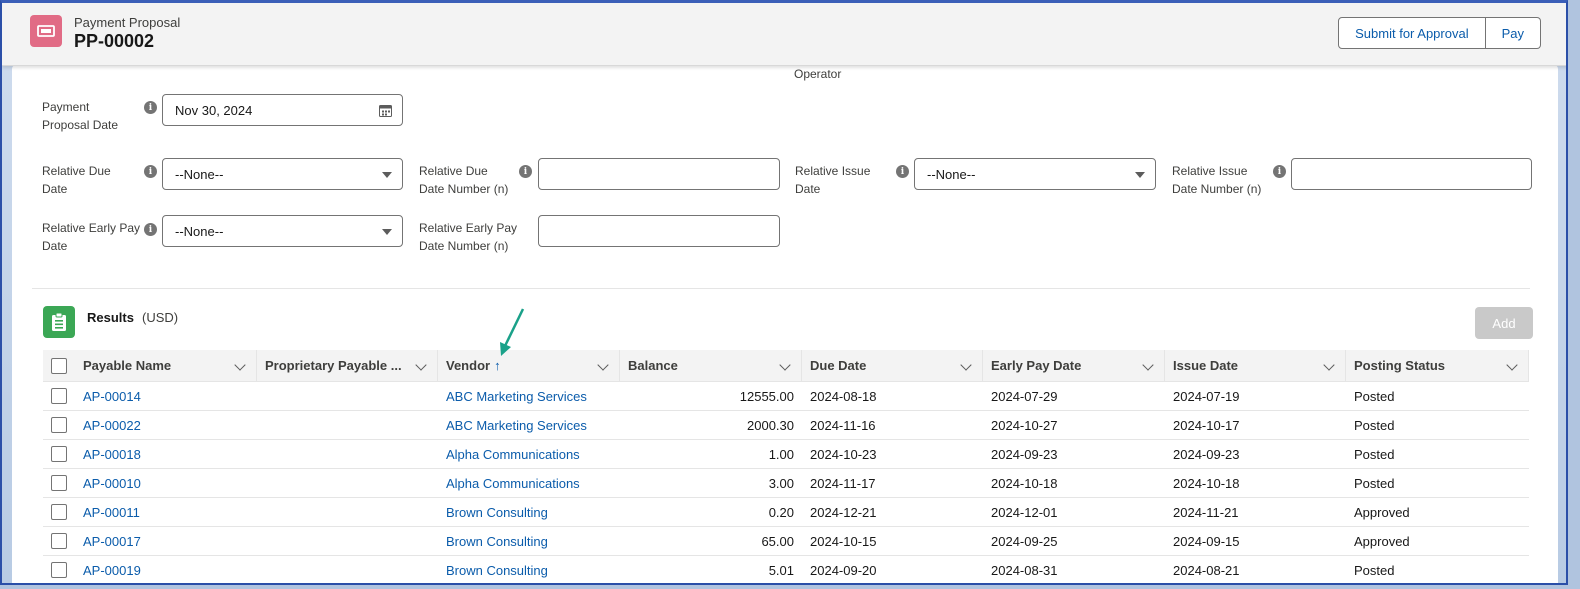 Image resolution: width=1580 pixels, height=589 pixels. What do you see at coordinates (781, 570) in the screenshot?
I see `balance-cell: 5.01` at bounding box center [781, 570].